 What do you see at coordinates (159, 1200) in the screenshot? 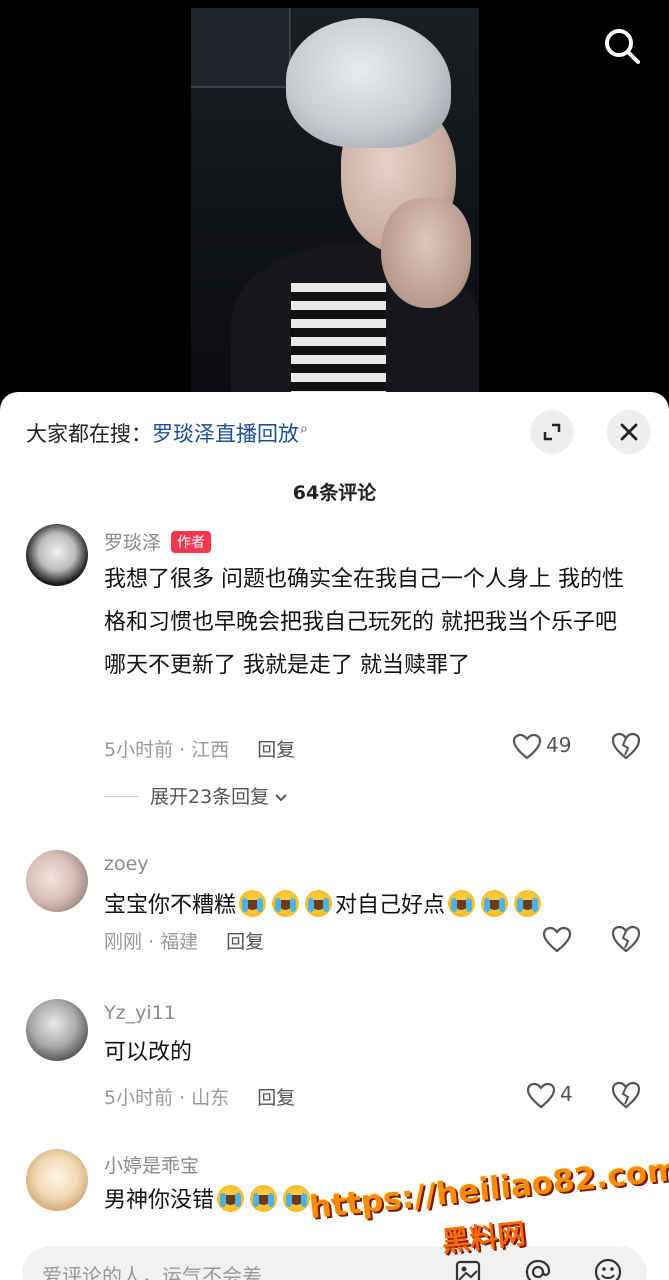
I see `comment-text-part: 男神你没错` at bounding box center [159, 1200].